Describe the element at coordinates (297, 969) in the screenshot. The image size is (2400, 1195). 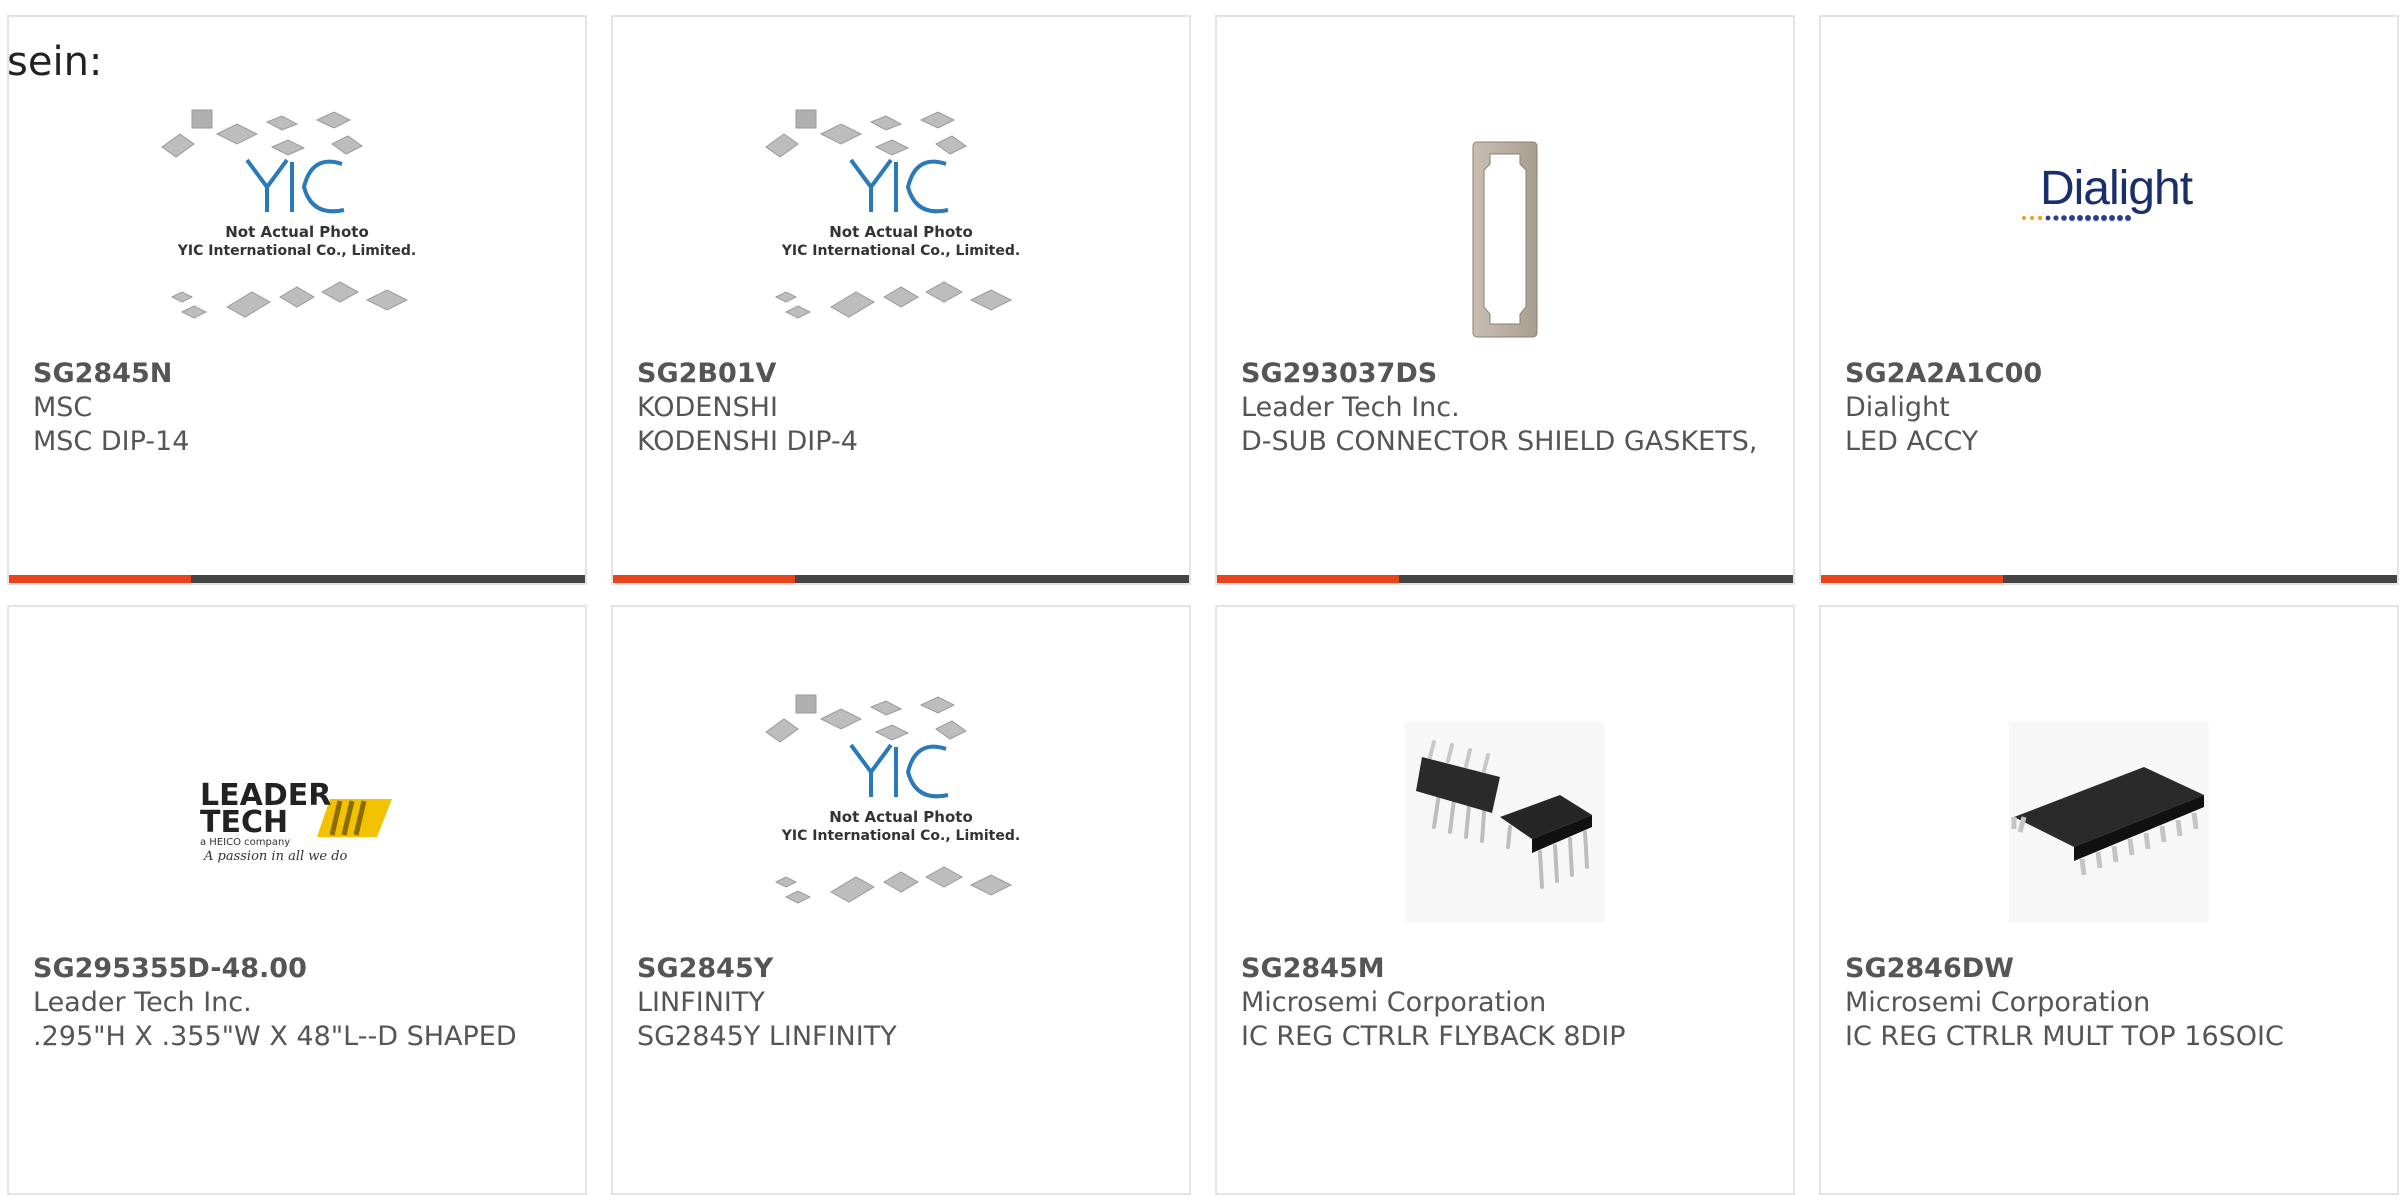
I see `part-number-link: SG295355D-48.00` at that location.